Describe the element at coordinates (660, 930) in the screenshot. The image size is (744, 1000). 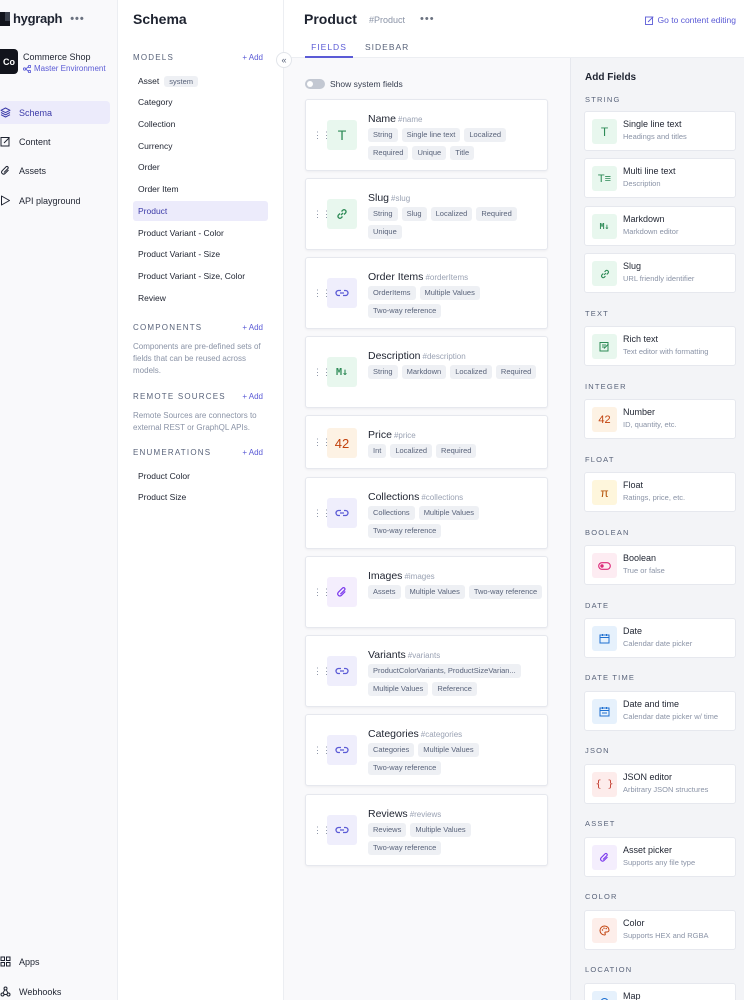
I see `add-field-color: Color Supports HEX and RGBA` at that location.